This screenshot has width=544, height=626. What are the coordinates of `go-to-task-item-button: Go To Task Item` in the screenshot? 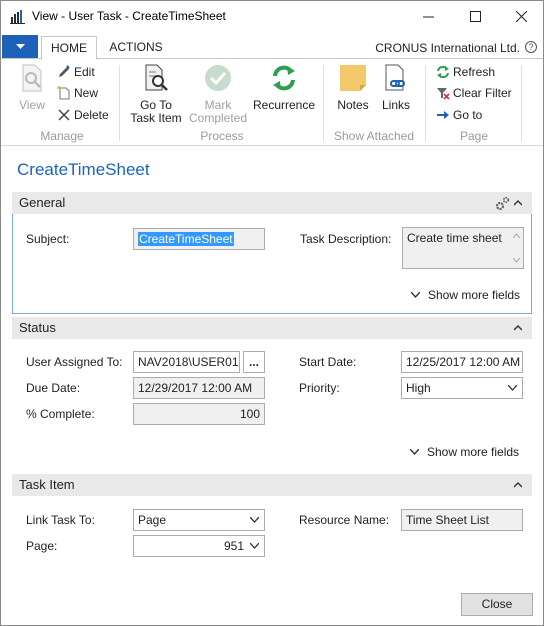 It's located at (156, 94).